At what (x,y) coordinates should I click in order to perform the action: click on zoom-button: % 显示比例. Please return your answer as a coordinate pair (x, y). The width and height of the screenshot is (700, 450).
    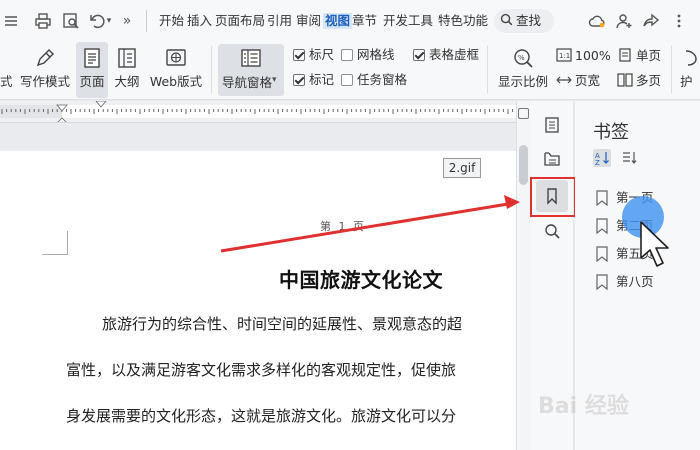
    Looking at the image, I should click on (523, 70).